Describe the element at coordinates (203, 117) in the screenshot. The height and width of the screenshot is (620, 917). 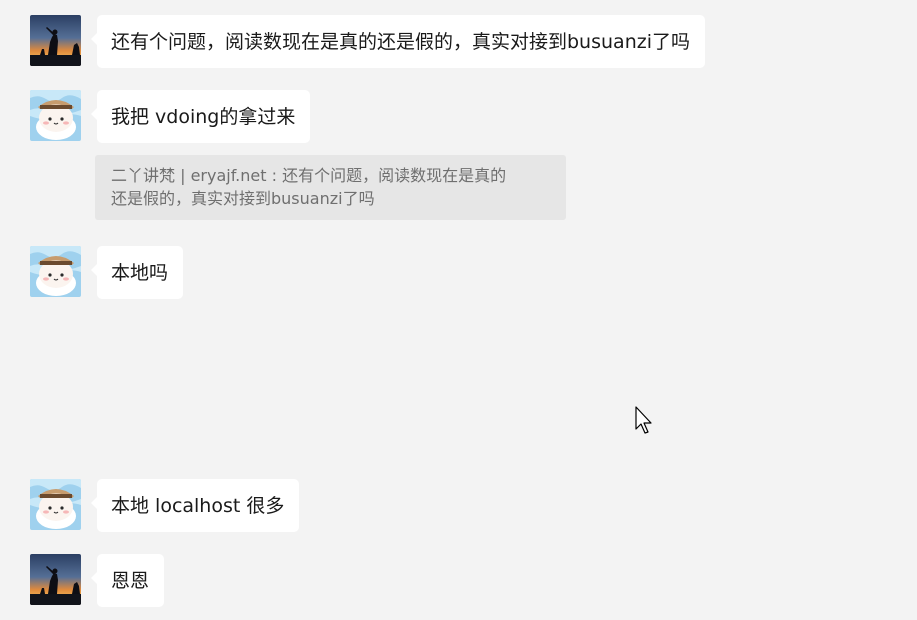
I see `message-text: 我把 vdoing的拿过来` at that location.